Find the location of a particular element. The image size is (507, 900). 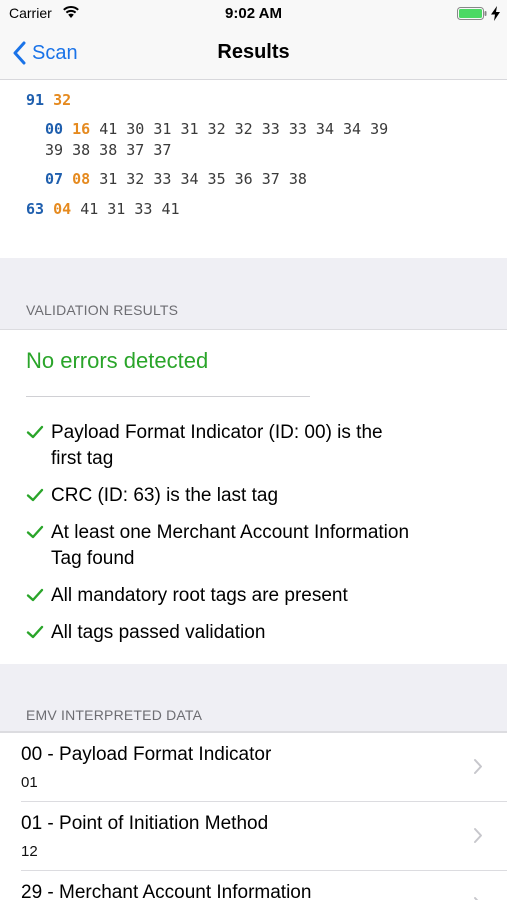

tag-bytes: 41 30 31 31 32 32 33 33 34 34 39 is located at coordinates (244, 129).